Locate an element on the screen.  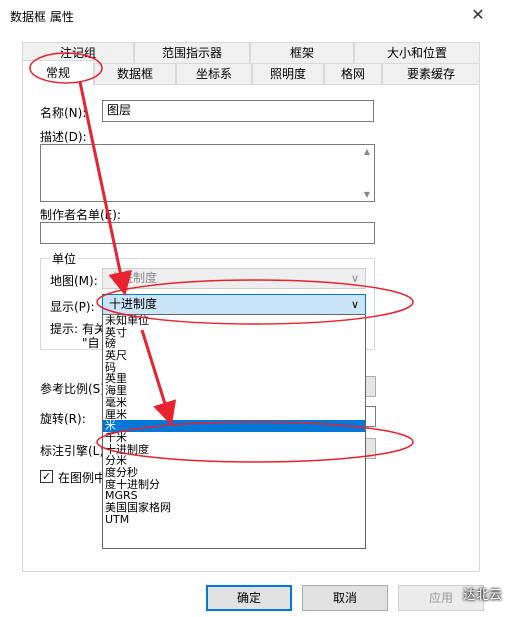
dropdown-option: MGRS is located at coordinates (234, 496).